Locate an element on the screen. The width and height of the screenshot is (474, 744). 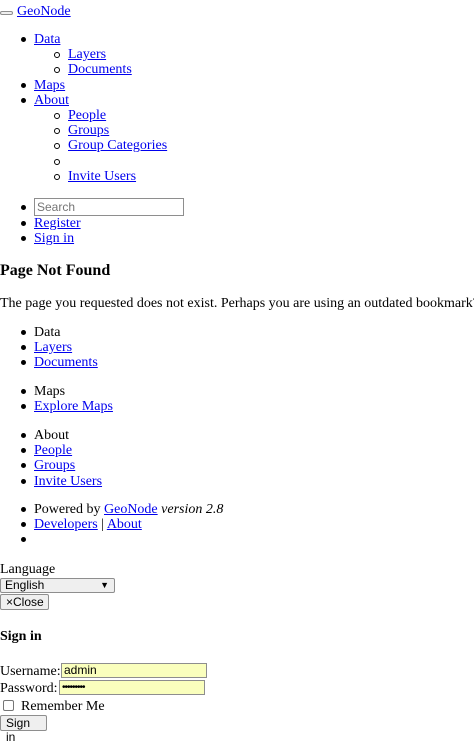
footer-invite-users-link: Invite Users is located at coordinates (68, 481).